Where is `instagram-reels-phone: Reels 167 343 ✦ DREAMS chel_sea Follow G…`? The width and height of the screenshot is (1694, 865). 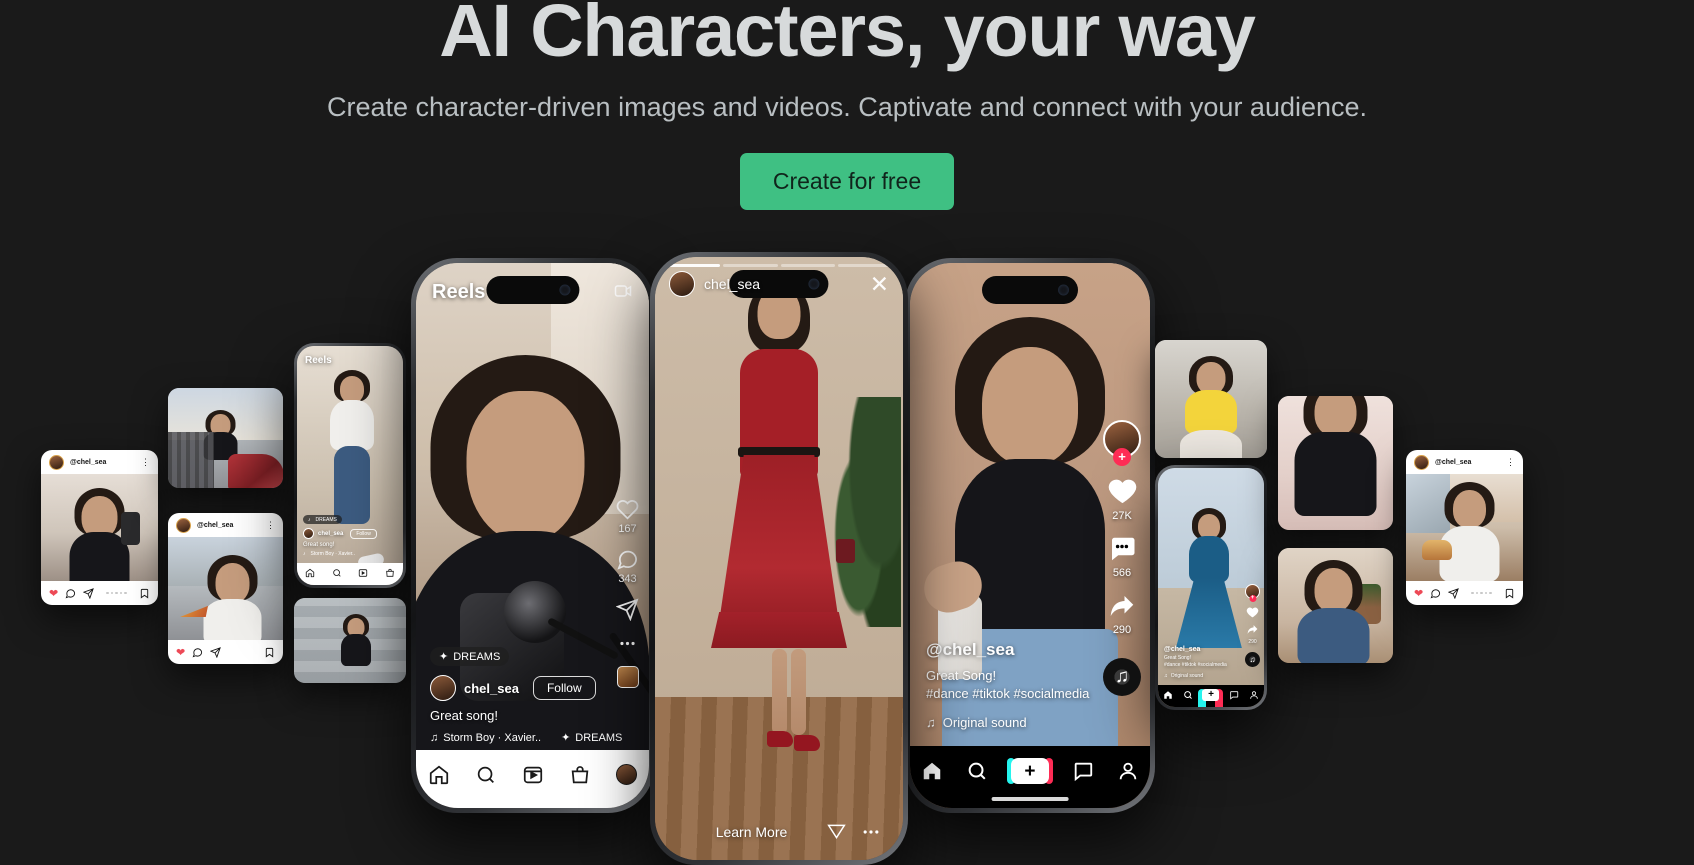
instagram-reels-phone: Reels 167 343 ✦ DREAMS chel_sea Follow G… is located at coordinates (532, 535).